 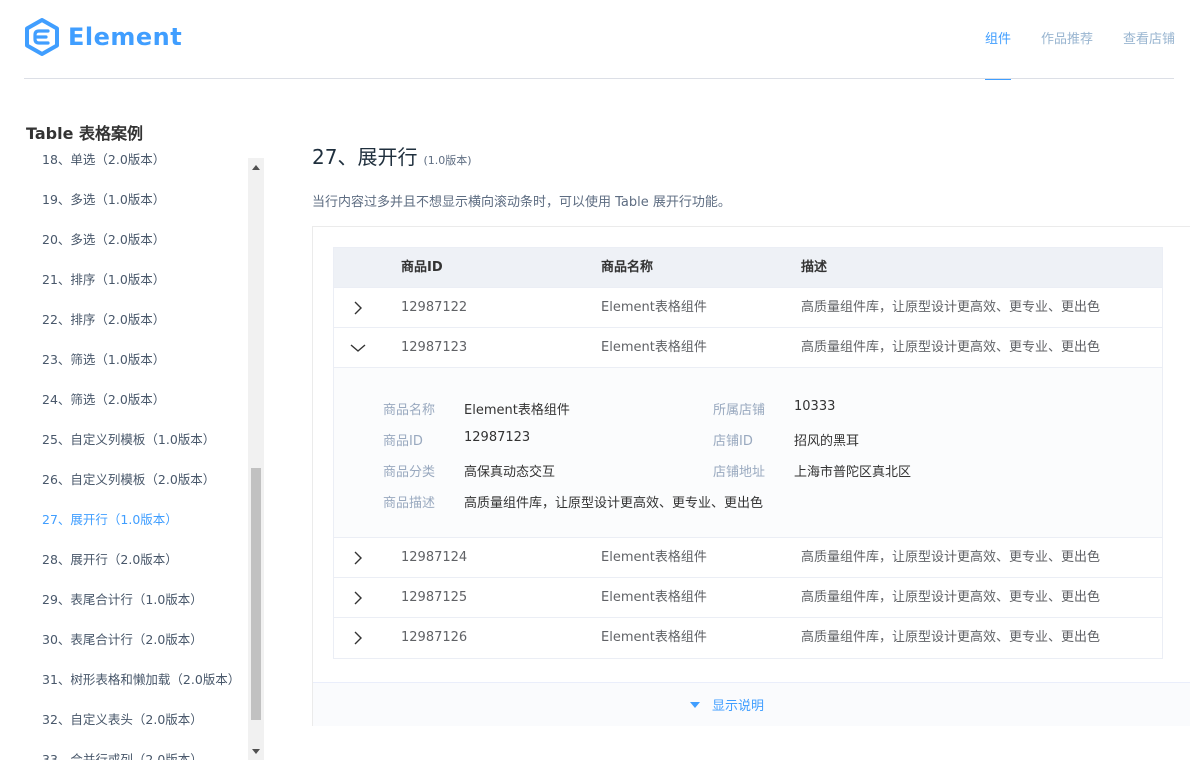 What do you see at coordinates (358, 268) in the screenshot?
I see `header-expand-cell` at bounding box center [358, 268].